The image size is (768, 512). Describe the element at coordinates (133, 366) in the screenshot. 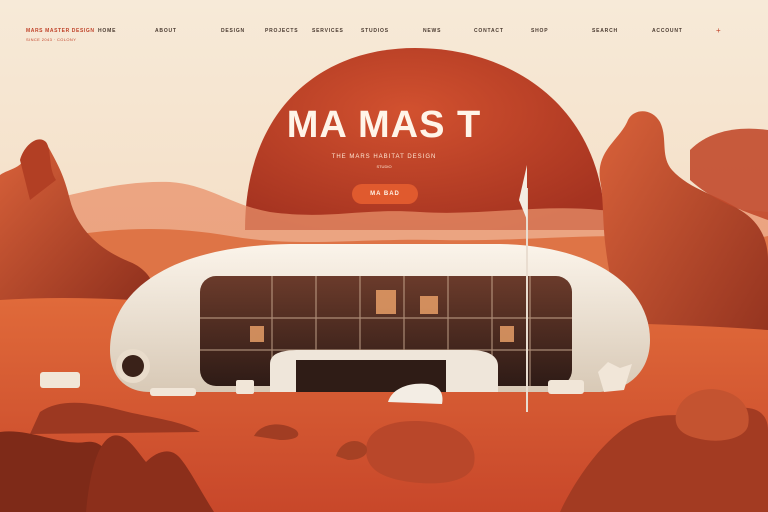

I see `porthole-glass` at that location.